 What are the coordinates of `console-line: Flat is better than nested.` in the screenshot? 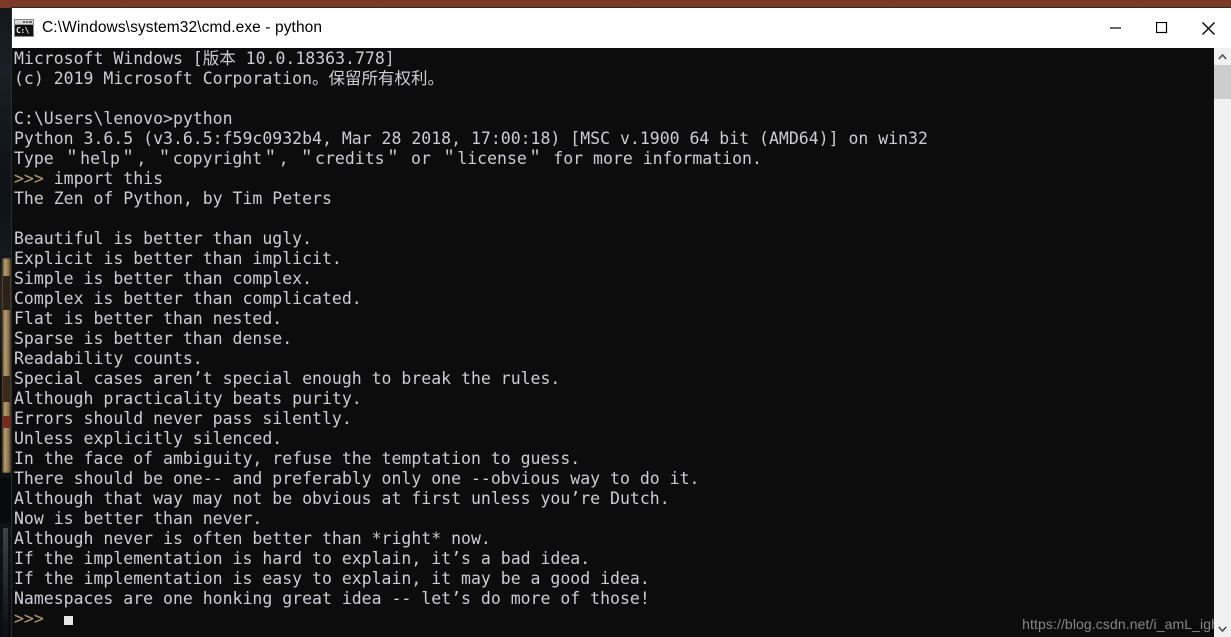 It's located at (148, 318).